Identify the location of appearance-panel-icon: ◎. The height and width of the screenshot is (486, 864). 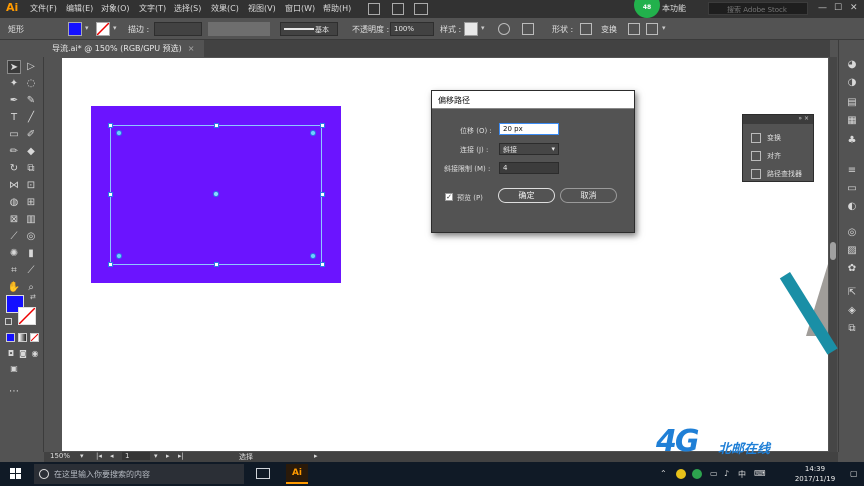
(852, 233).